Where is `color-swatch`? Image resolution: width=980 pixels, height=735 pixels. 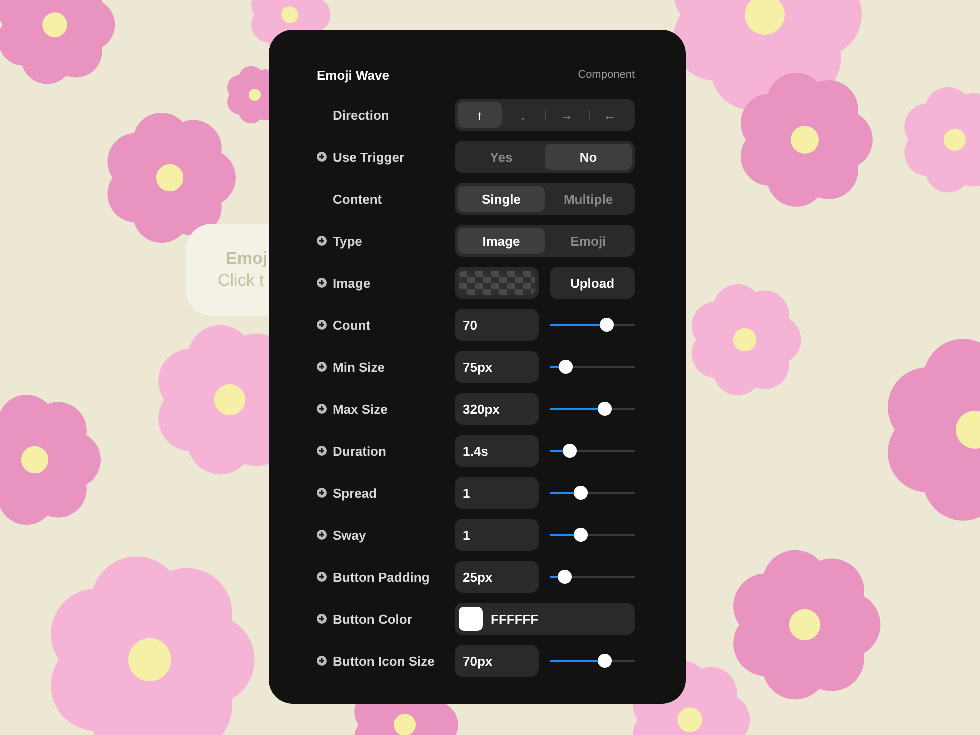
color-swatch is located at coordinates (471, 619).